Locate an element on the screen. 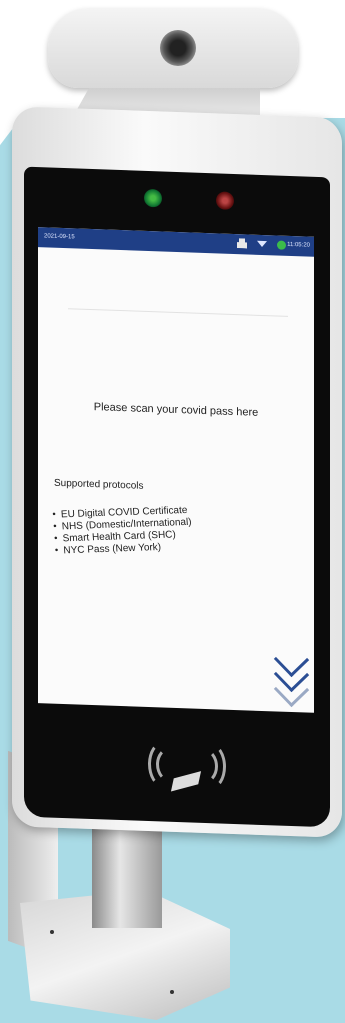  green-sensor-icon is located at coordinates (153, 198).